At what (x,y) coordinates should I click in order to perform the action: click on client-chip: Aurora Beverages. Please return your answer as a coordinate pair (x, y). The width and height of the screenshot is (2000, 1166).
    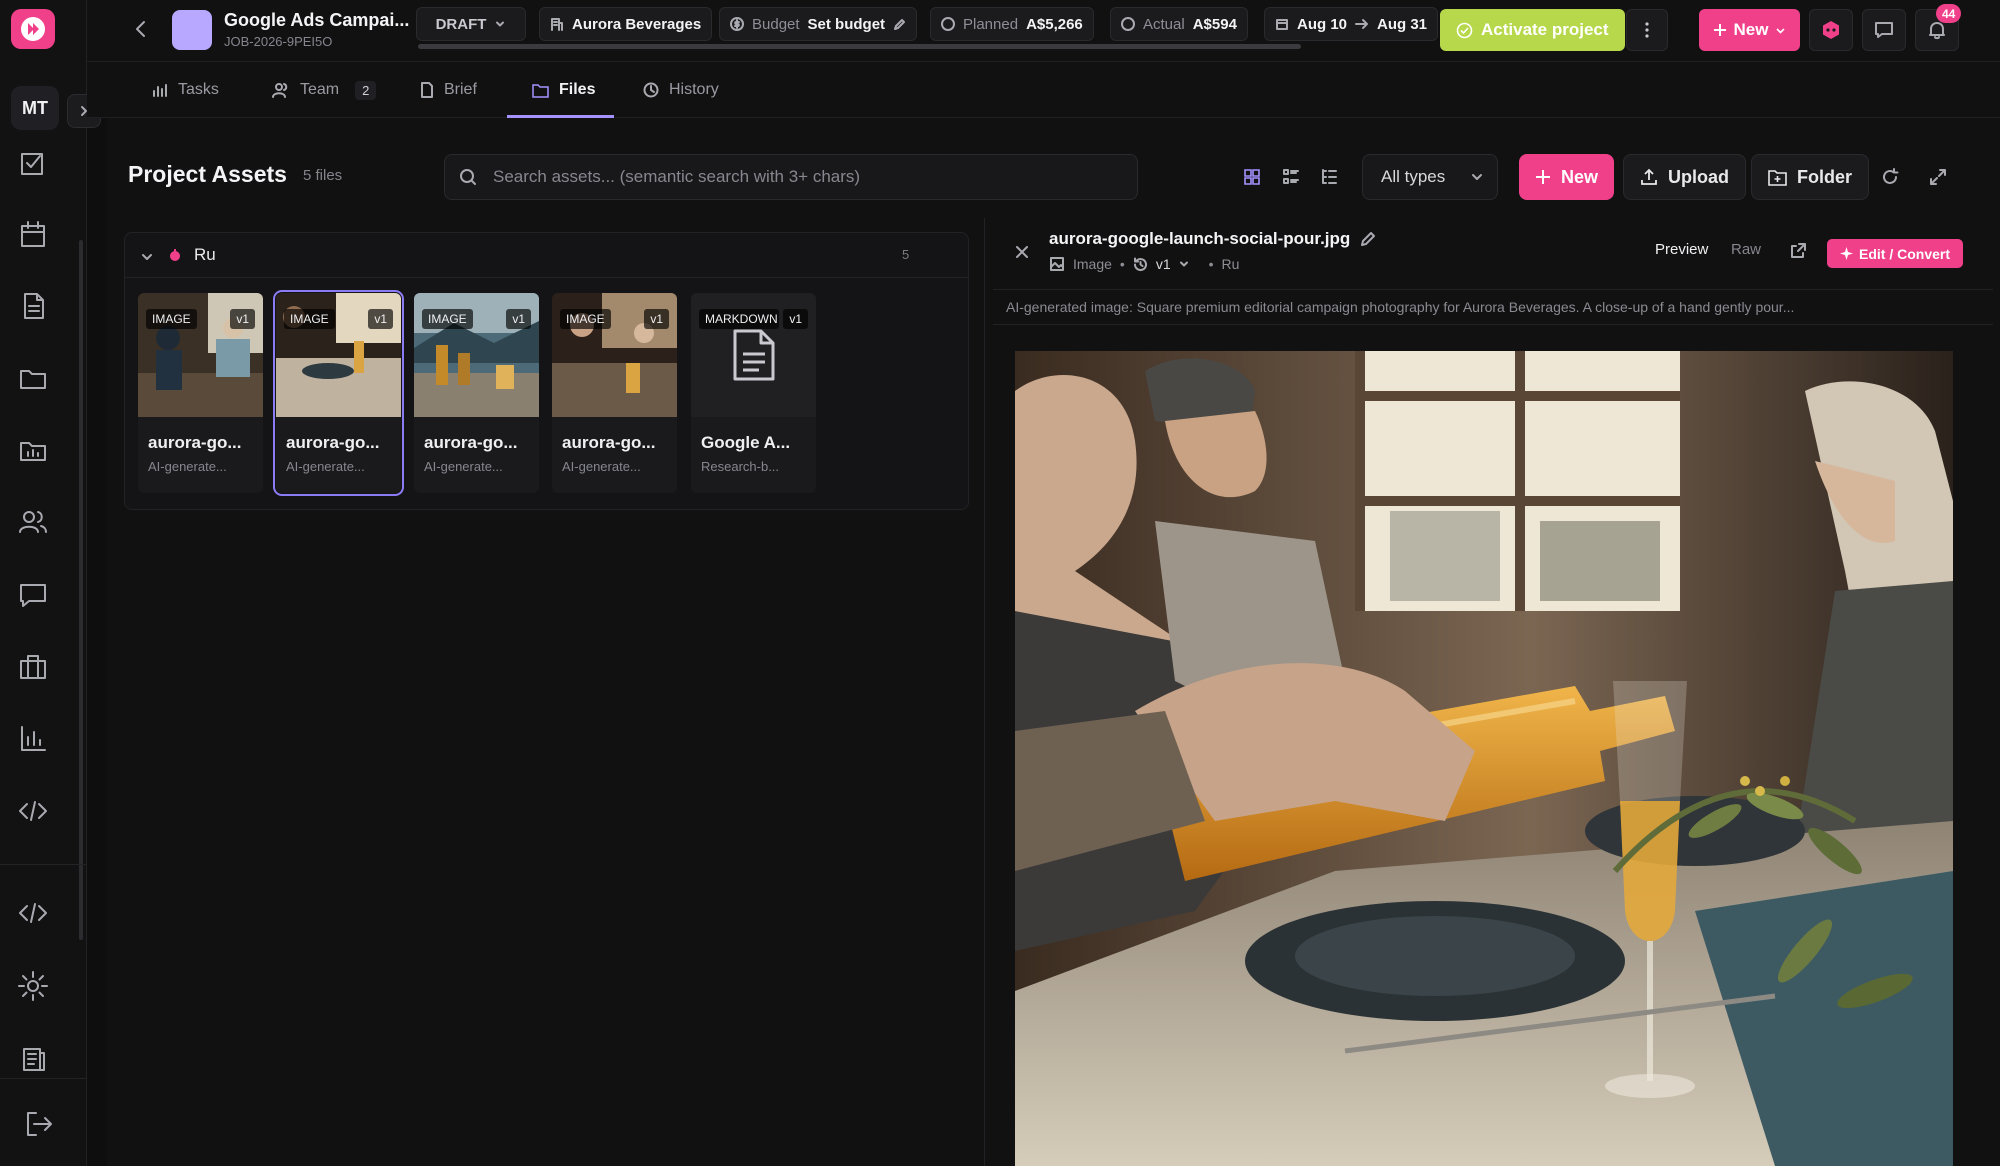
    Looking at the image, I should click on (626, 24).